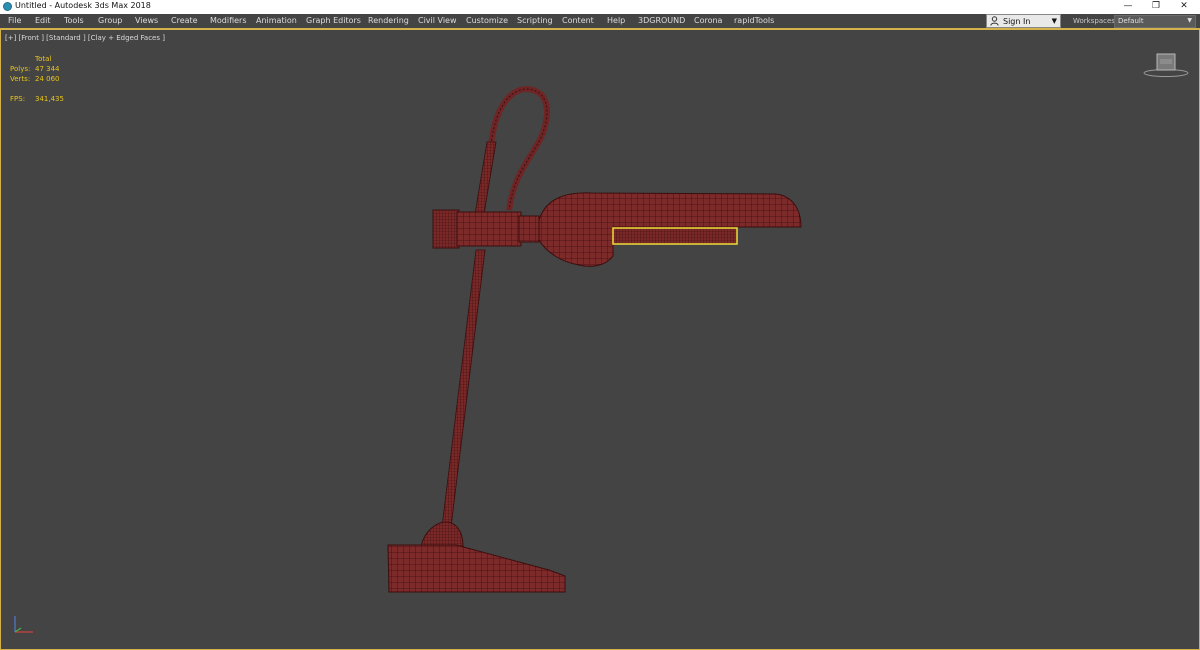  What do you see at coordinates (994, 21) in the screenshot?
I see `user-icon` at bounding box center [994, 21].